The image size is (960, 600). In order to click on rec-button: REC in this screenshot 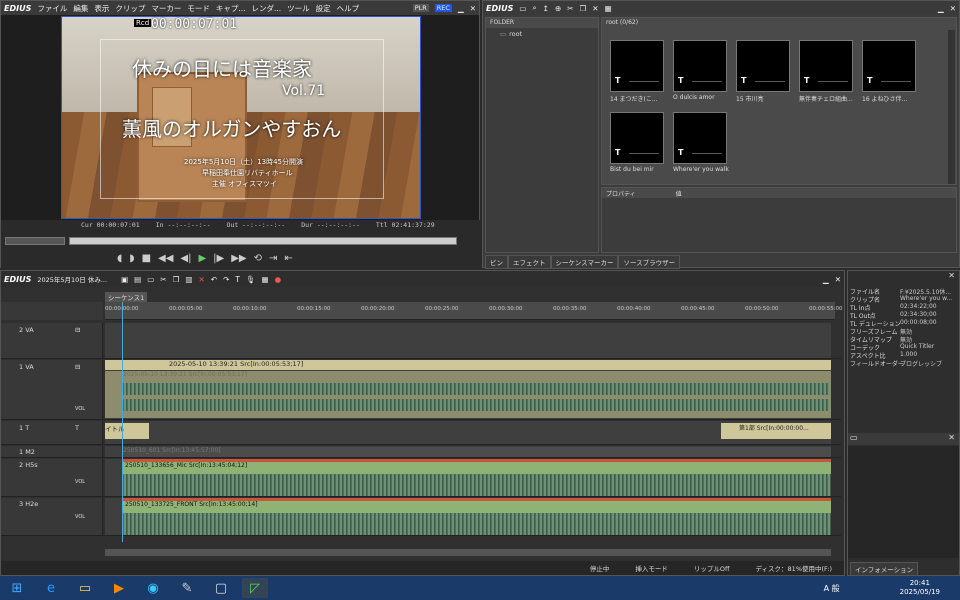, I will do `click(443, 8)`.